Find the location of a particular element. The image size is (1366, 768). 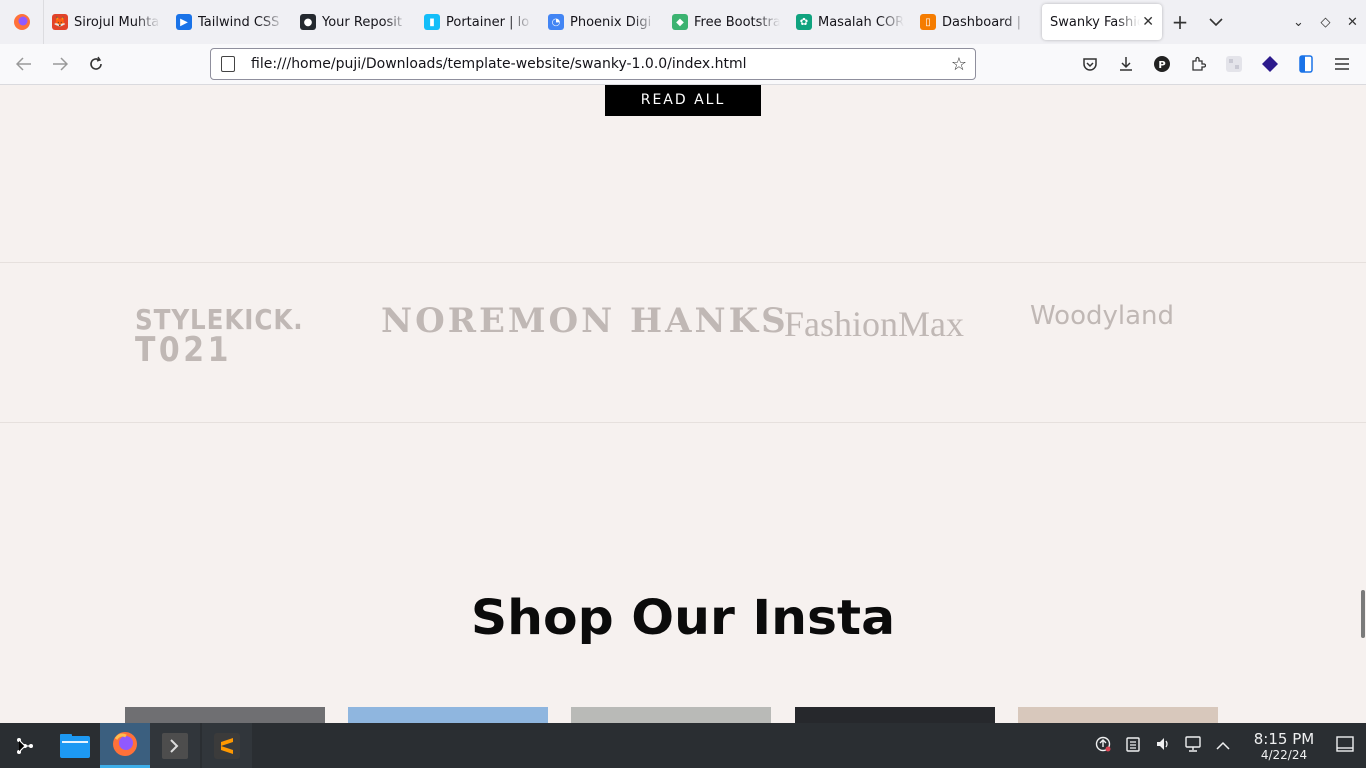

window-controls: ⌄ ◇ ✕ is located at coordinates (1325, 22).